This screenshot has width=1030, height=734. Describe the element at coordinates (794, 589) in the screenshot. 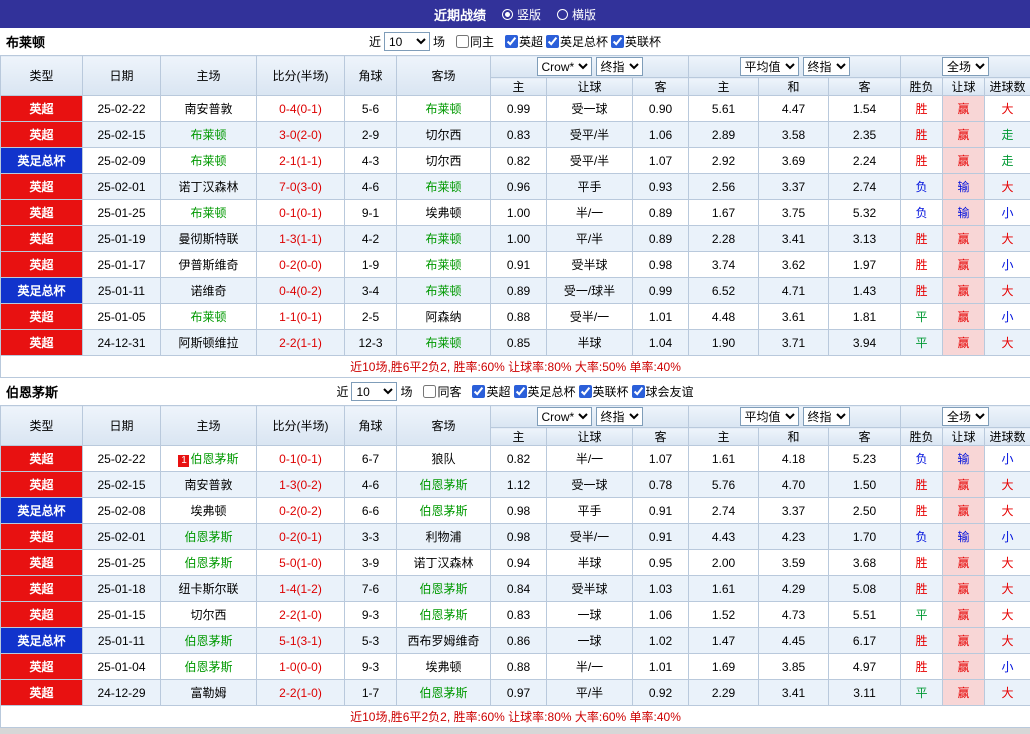

I see `euro-draw-odds: 4.29` at that location.